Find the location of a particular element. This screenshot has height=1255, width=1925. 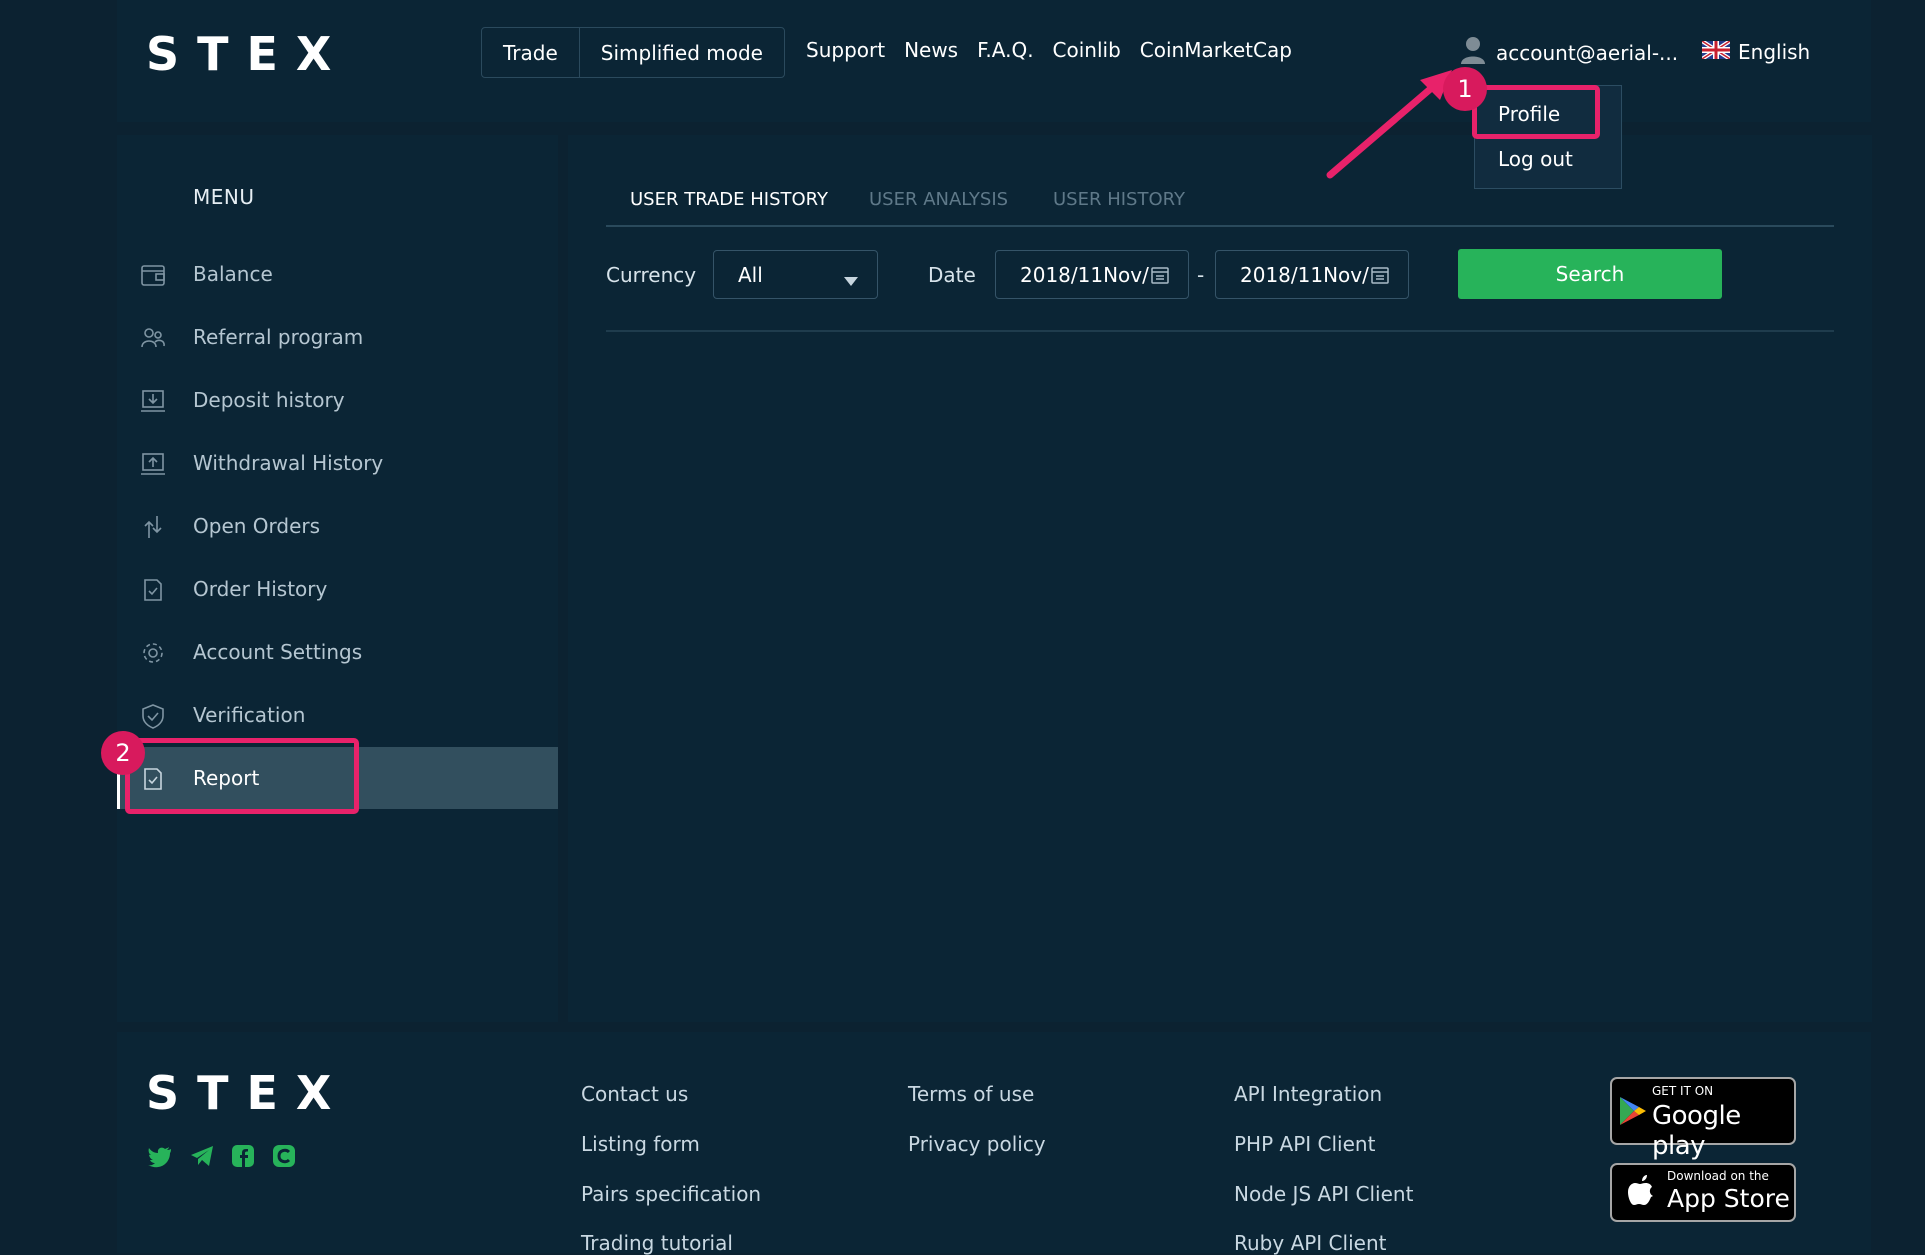

coinlib-icon is located at coordinates (284, 1156).